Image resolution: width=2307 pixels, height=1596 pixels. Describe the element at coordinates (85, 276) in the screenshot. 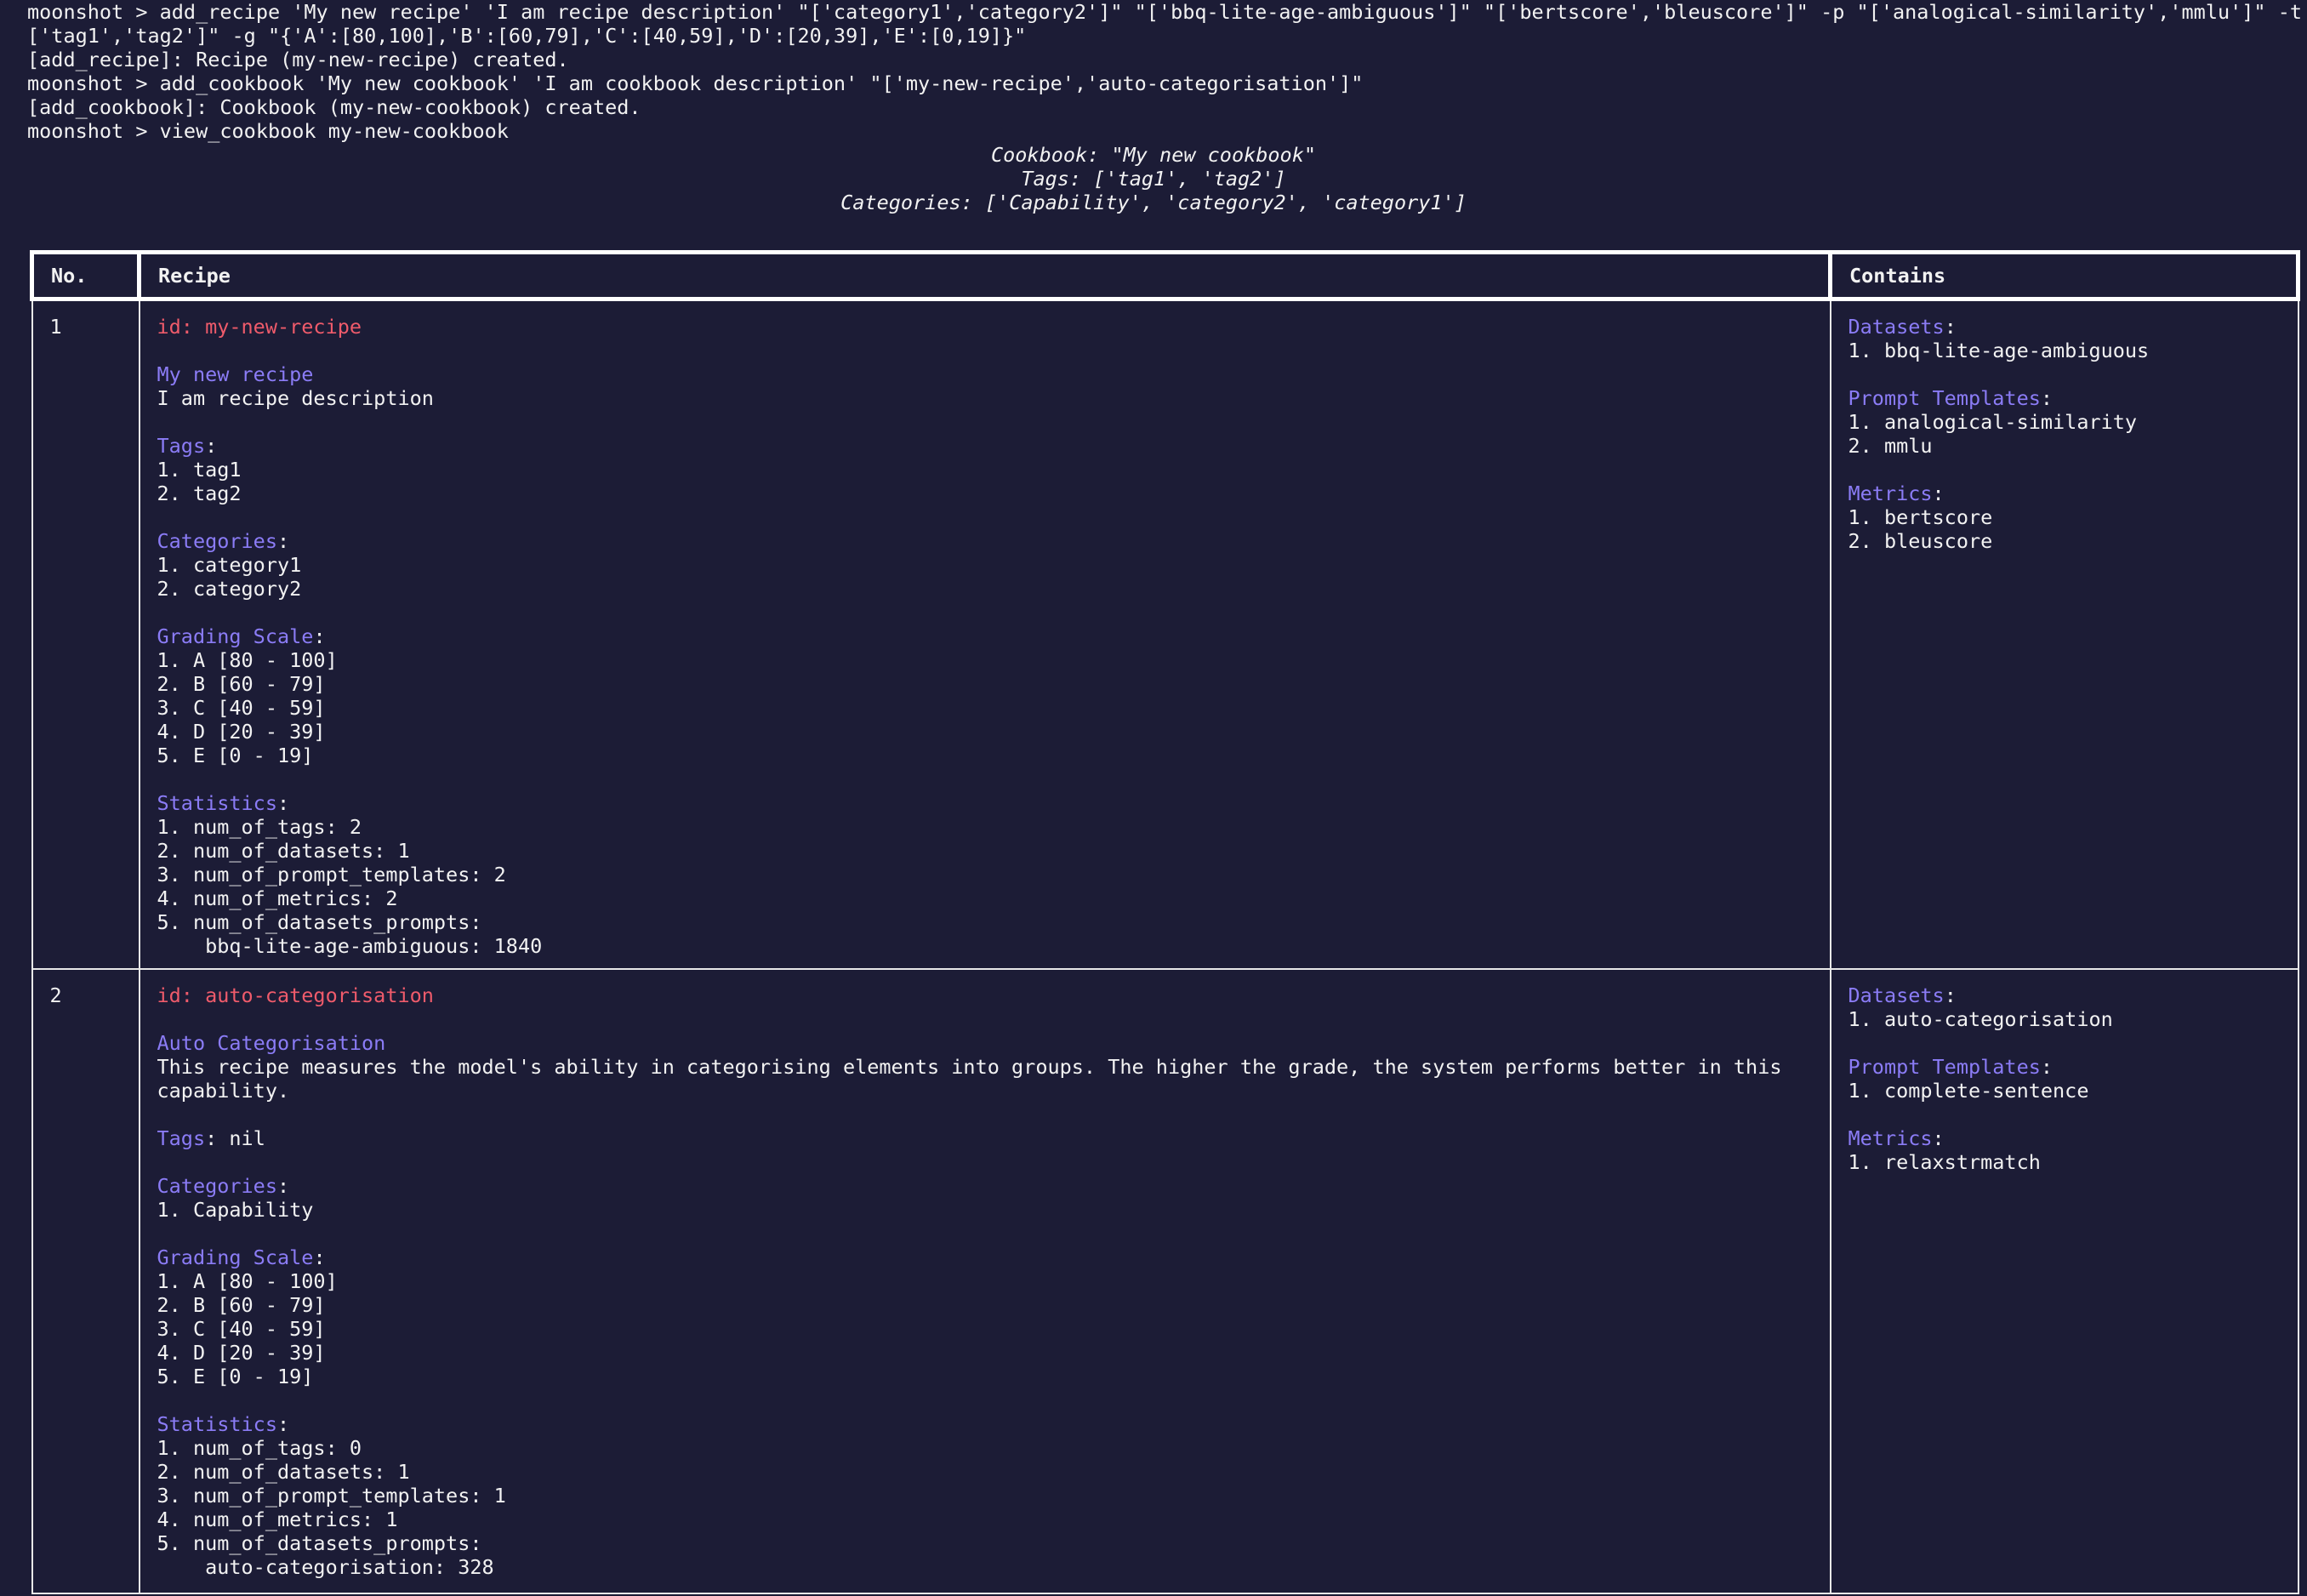

I see `column-header-no: No.` at that location.